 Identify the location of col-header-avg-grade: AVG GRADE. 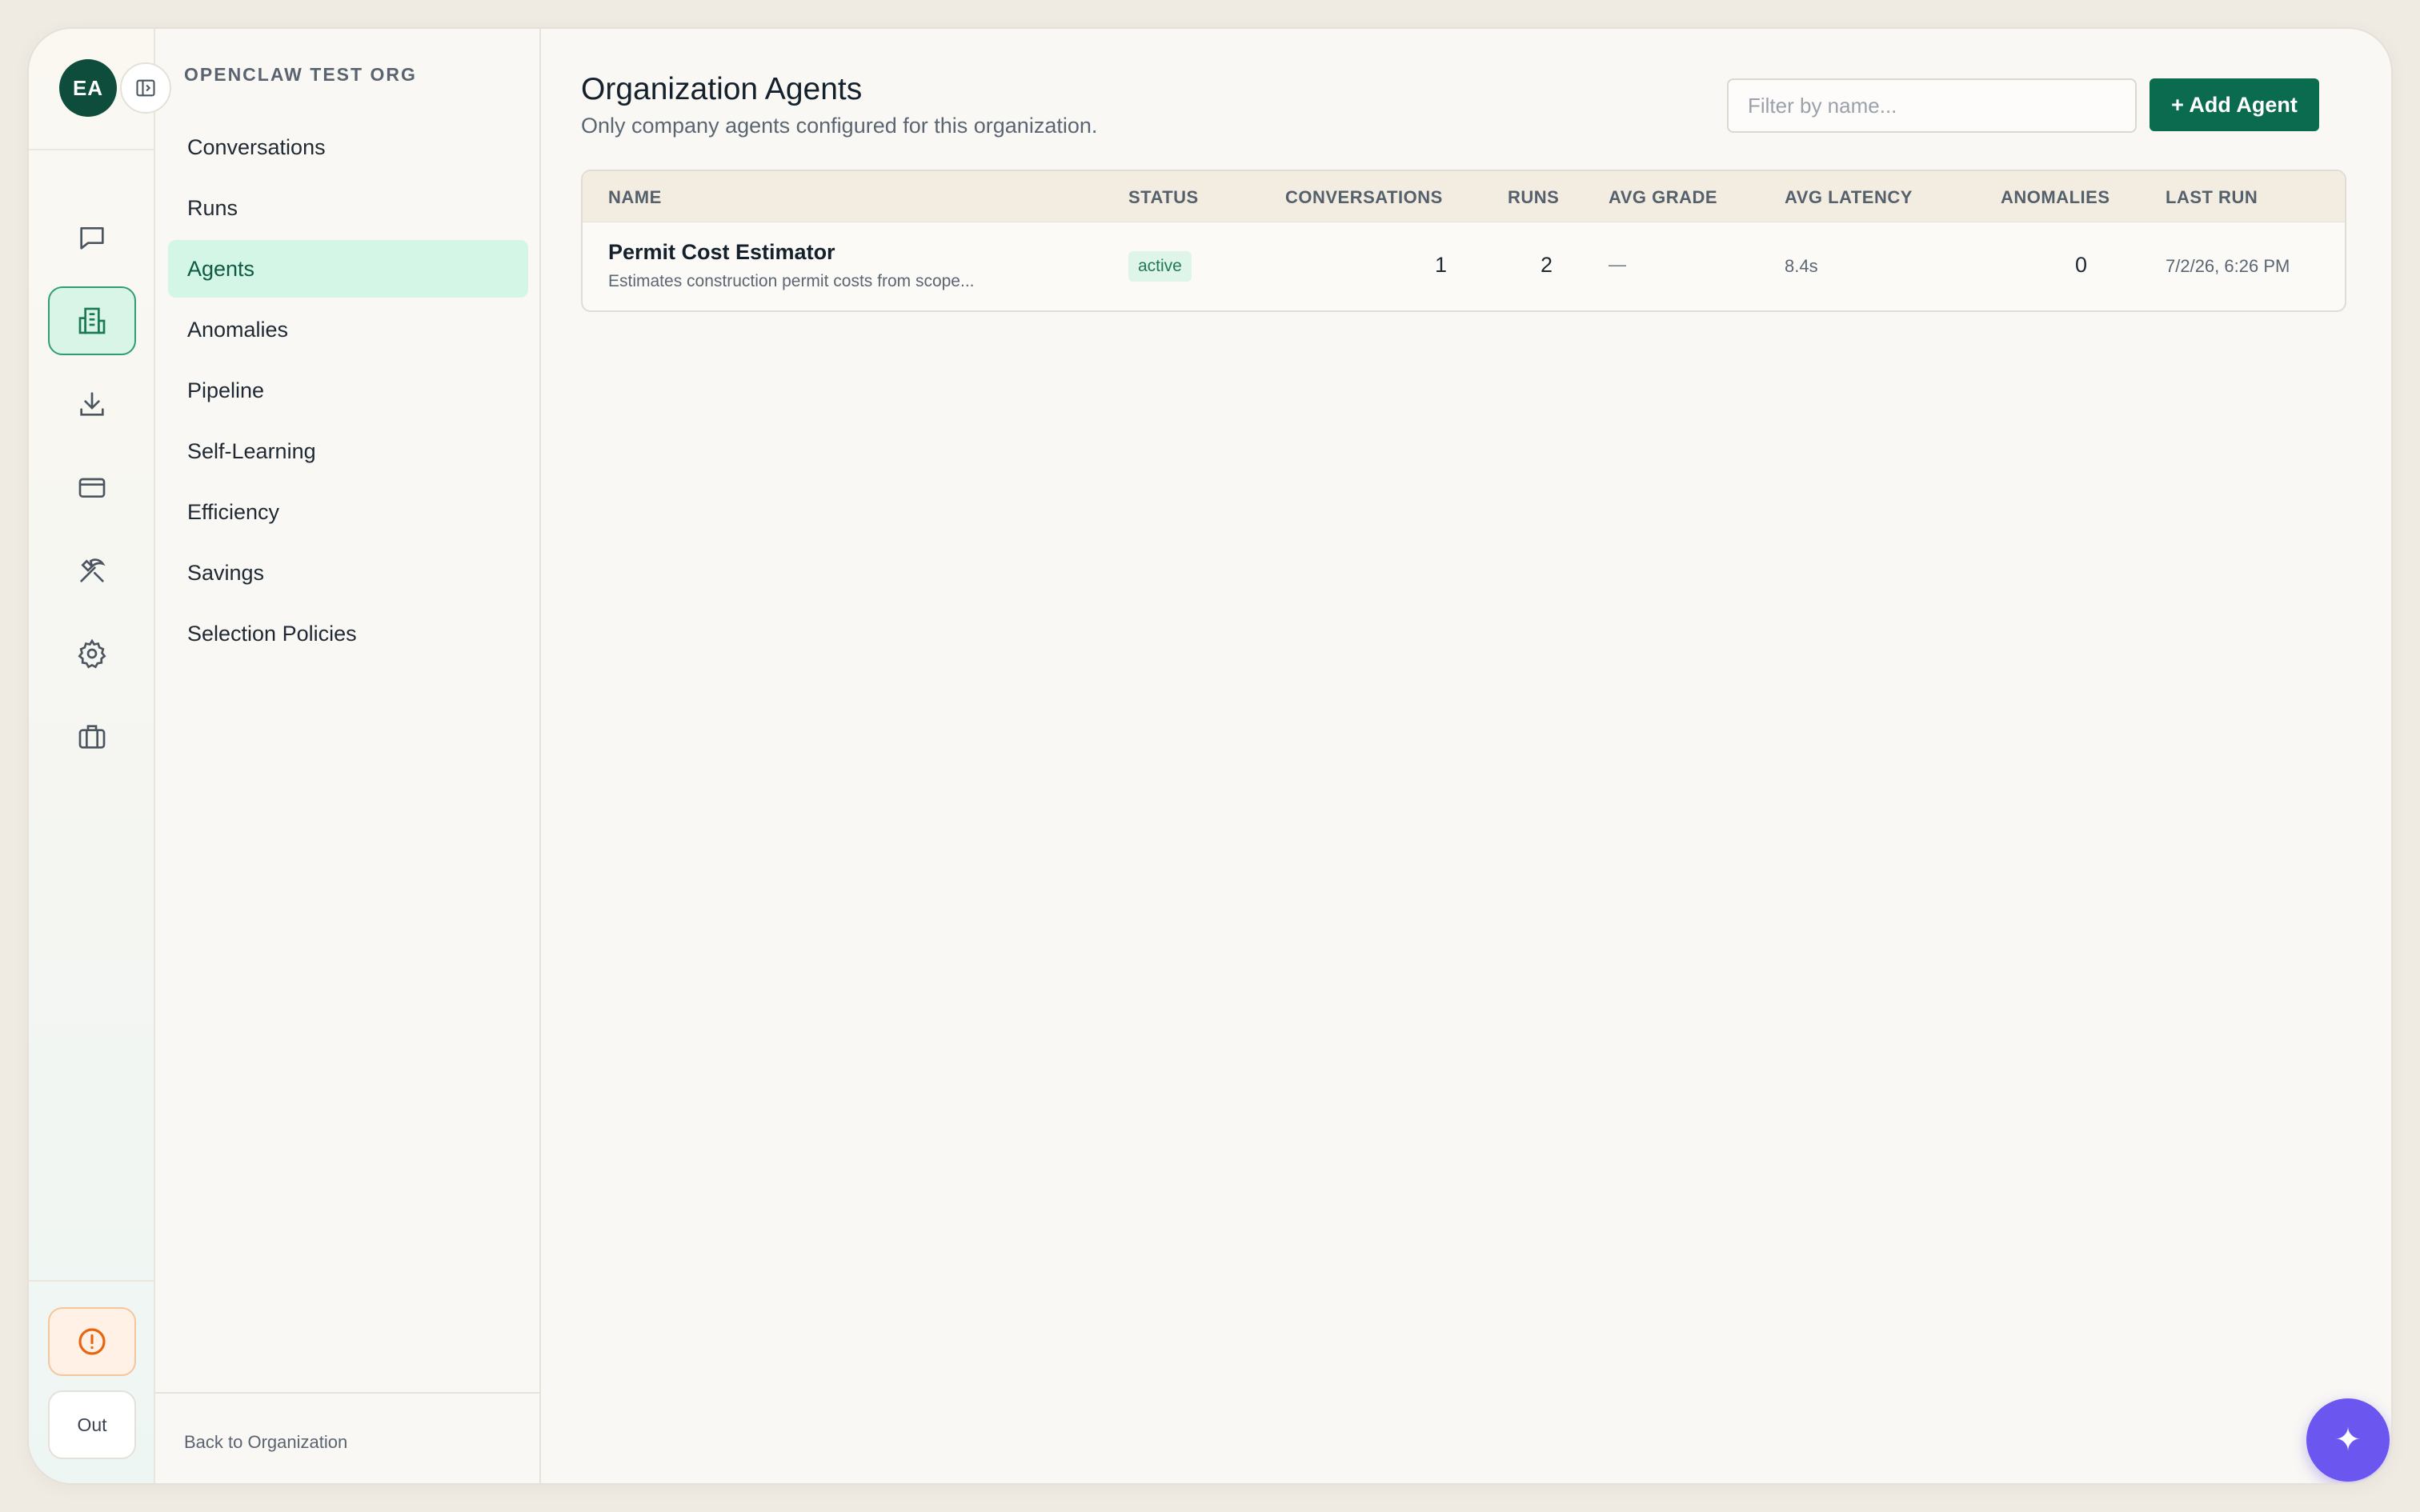
(1663, 197).